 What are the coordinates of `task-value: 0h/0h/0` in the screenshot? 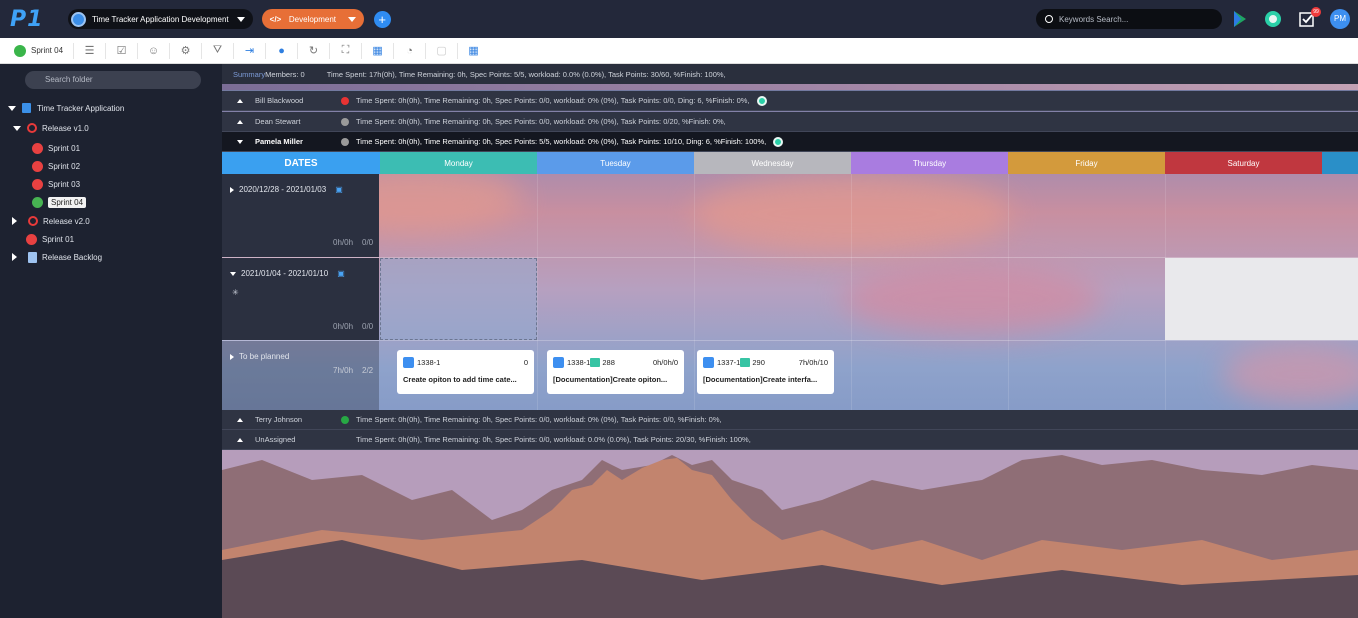 It's located at (665, 362).